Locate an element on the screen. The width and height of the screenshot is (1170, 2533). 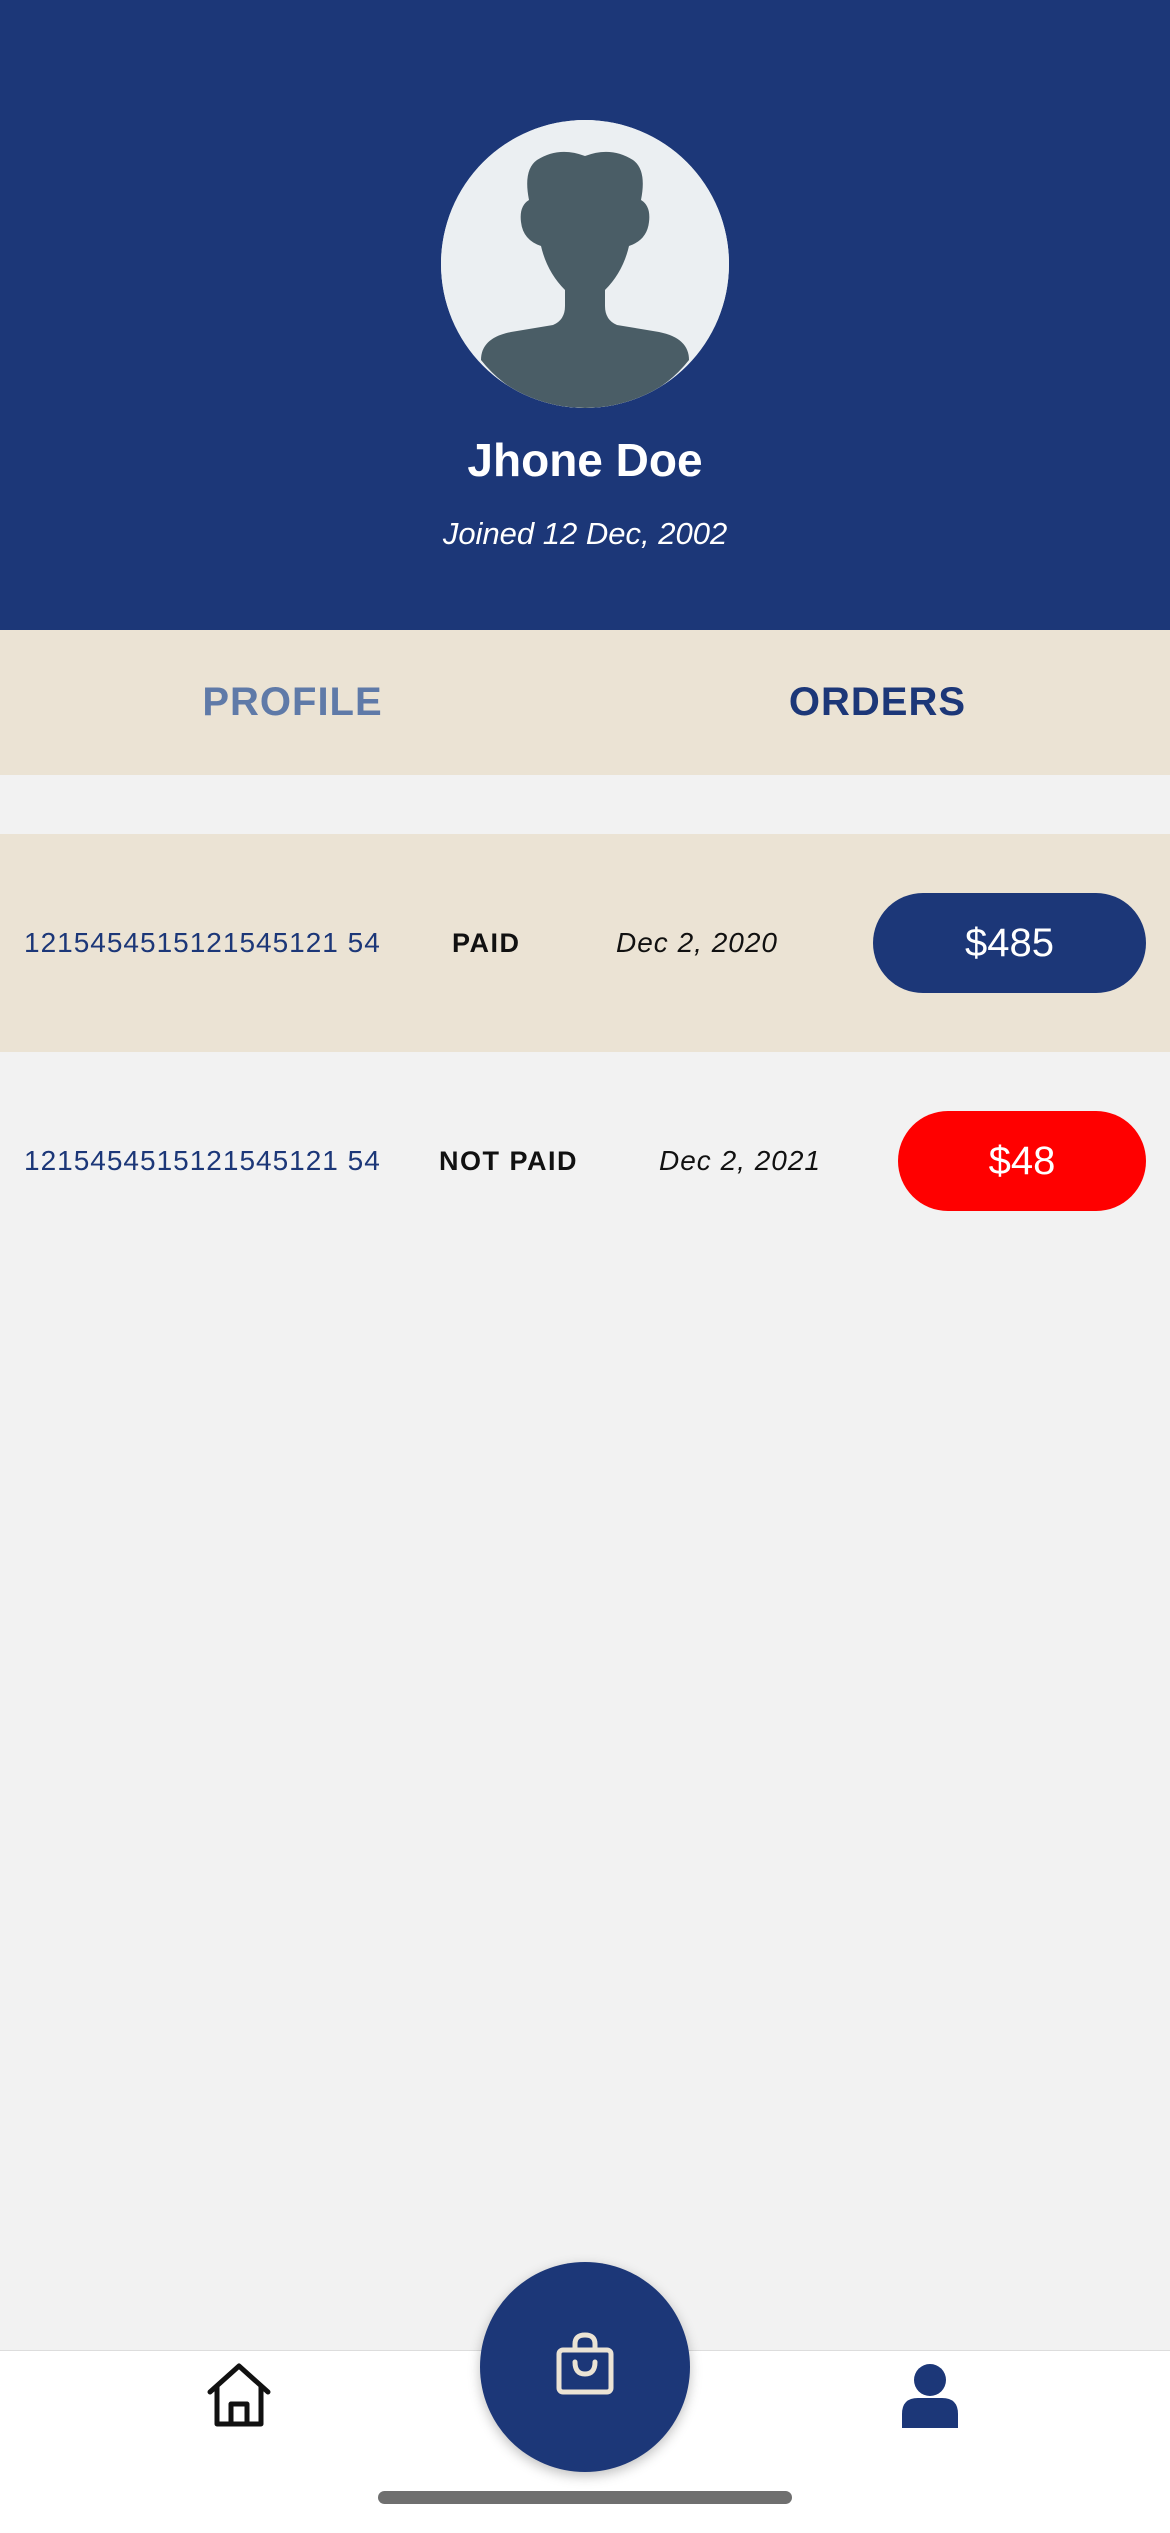
order-date: Dec 2, 2020 is located at coordinates (697, 942).